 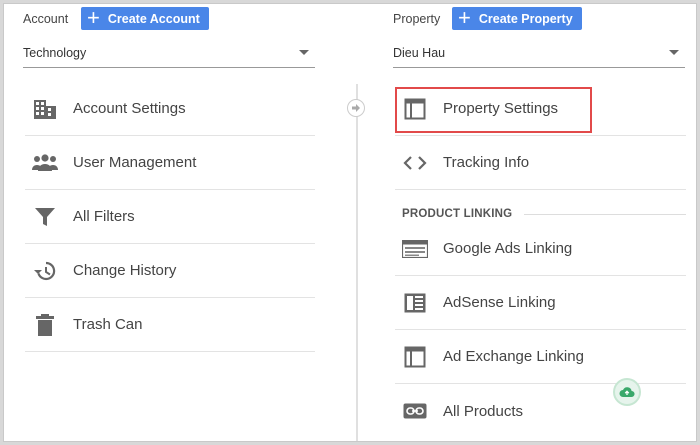 What do you see at coordinates (415, 249) in the screenshot?
I see `ads-icon` at bounding box center [415, 249].